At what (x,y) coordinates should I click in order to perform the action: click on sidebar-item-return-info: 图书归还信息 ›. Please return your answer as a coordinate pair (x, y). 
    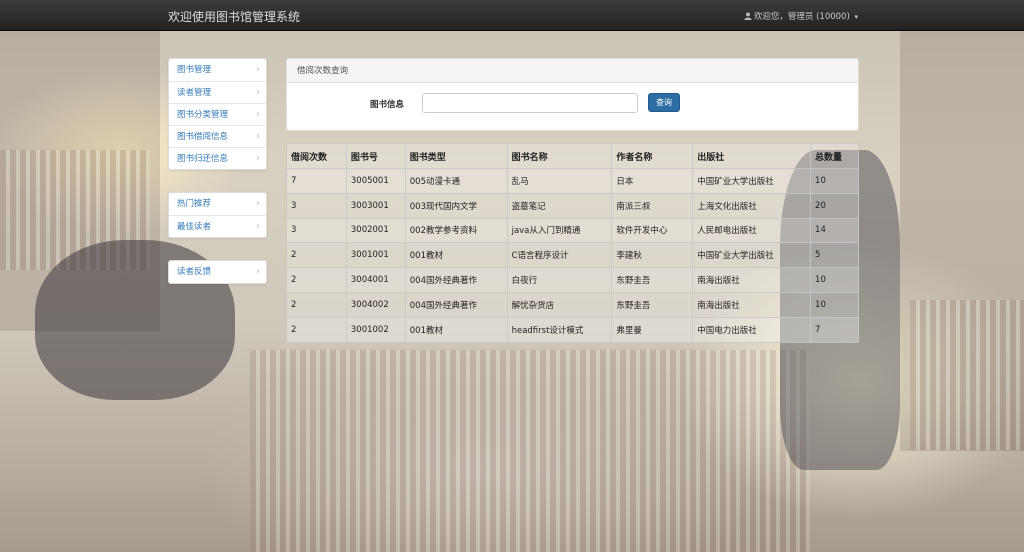
    Looking at the image, I should click on (217, 158).